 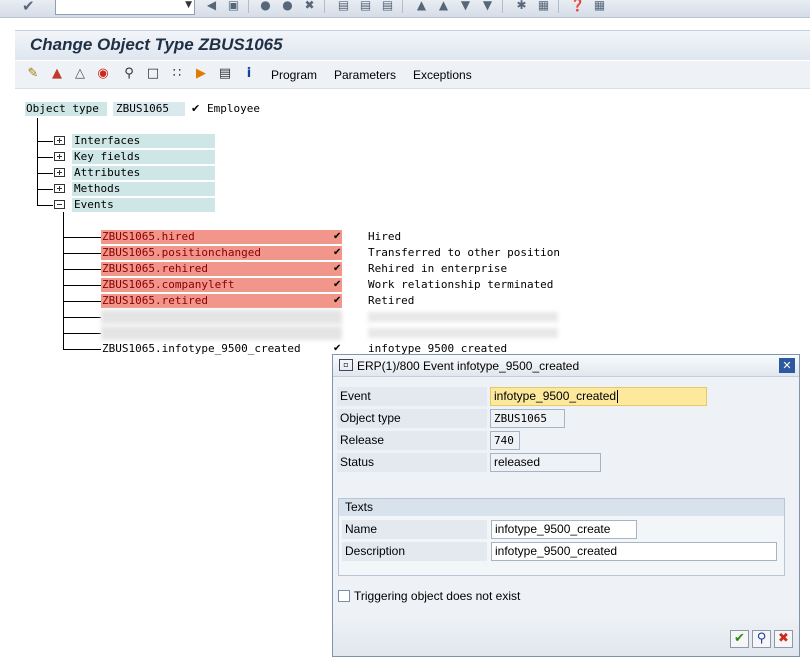 What do you see at coordinates (344, 596) in the screenshot?
I see `triggering-object-checkbox` at bounding box center [344, 596].